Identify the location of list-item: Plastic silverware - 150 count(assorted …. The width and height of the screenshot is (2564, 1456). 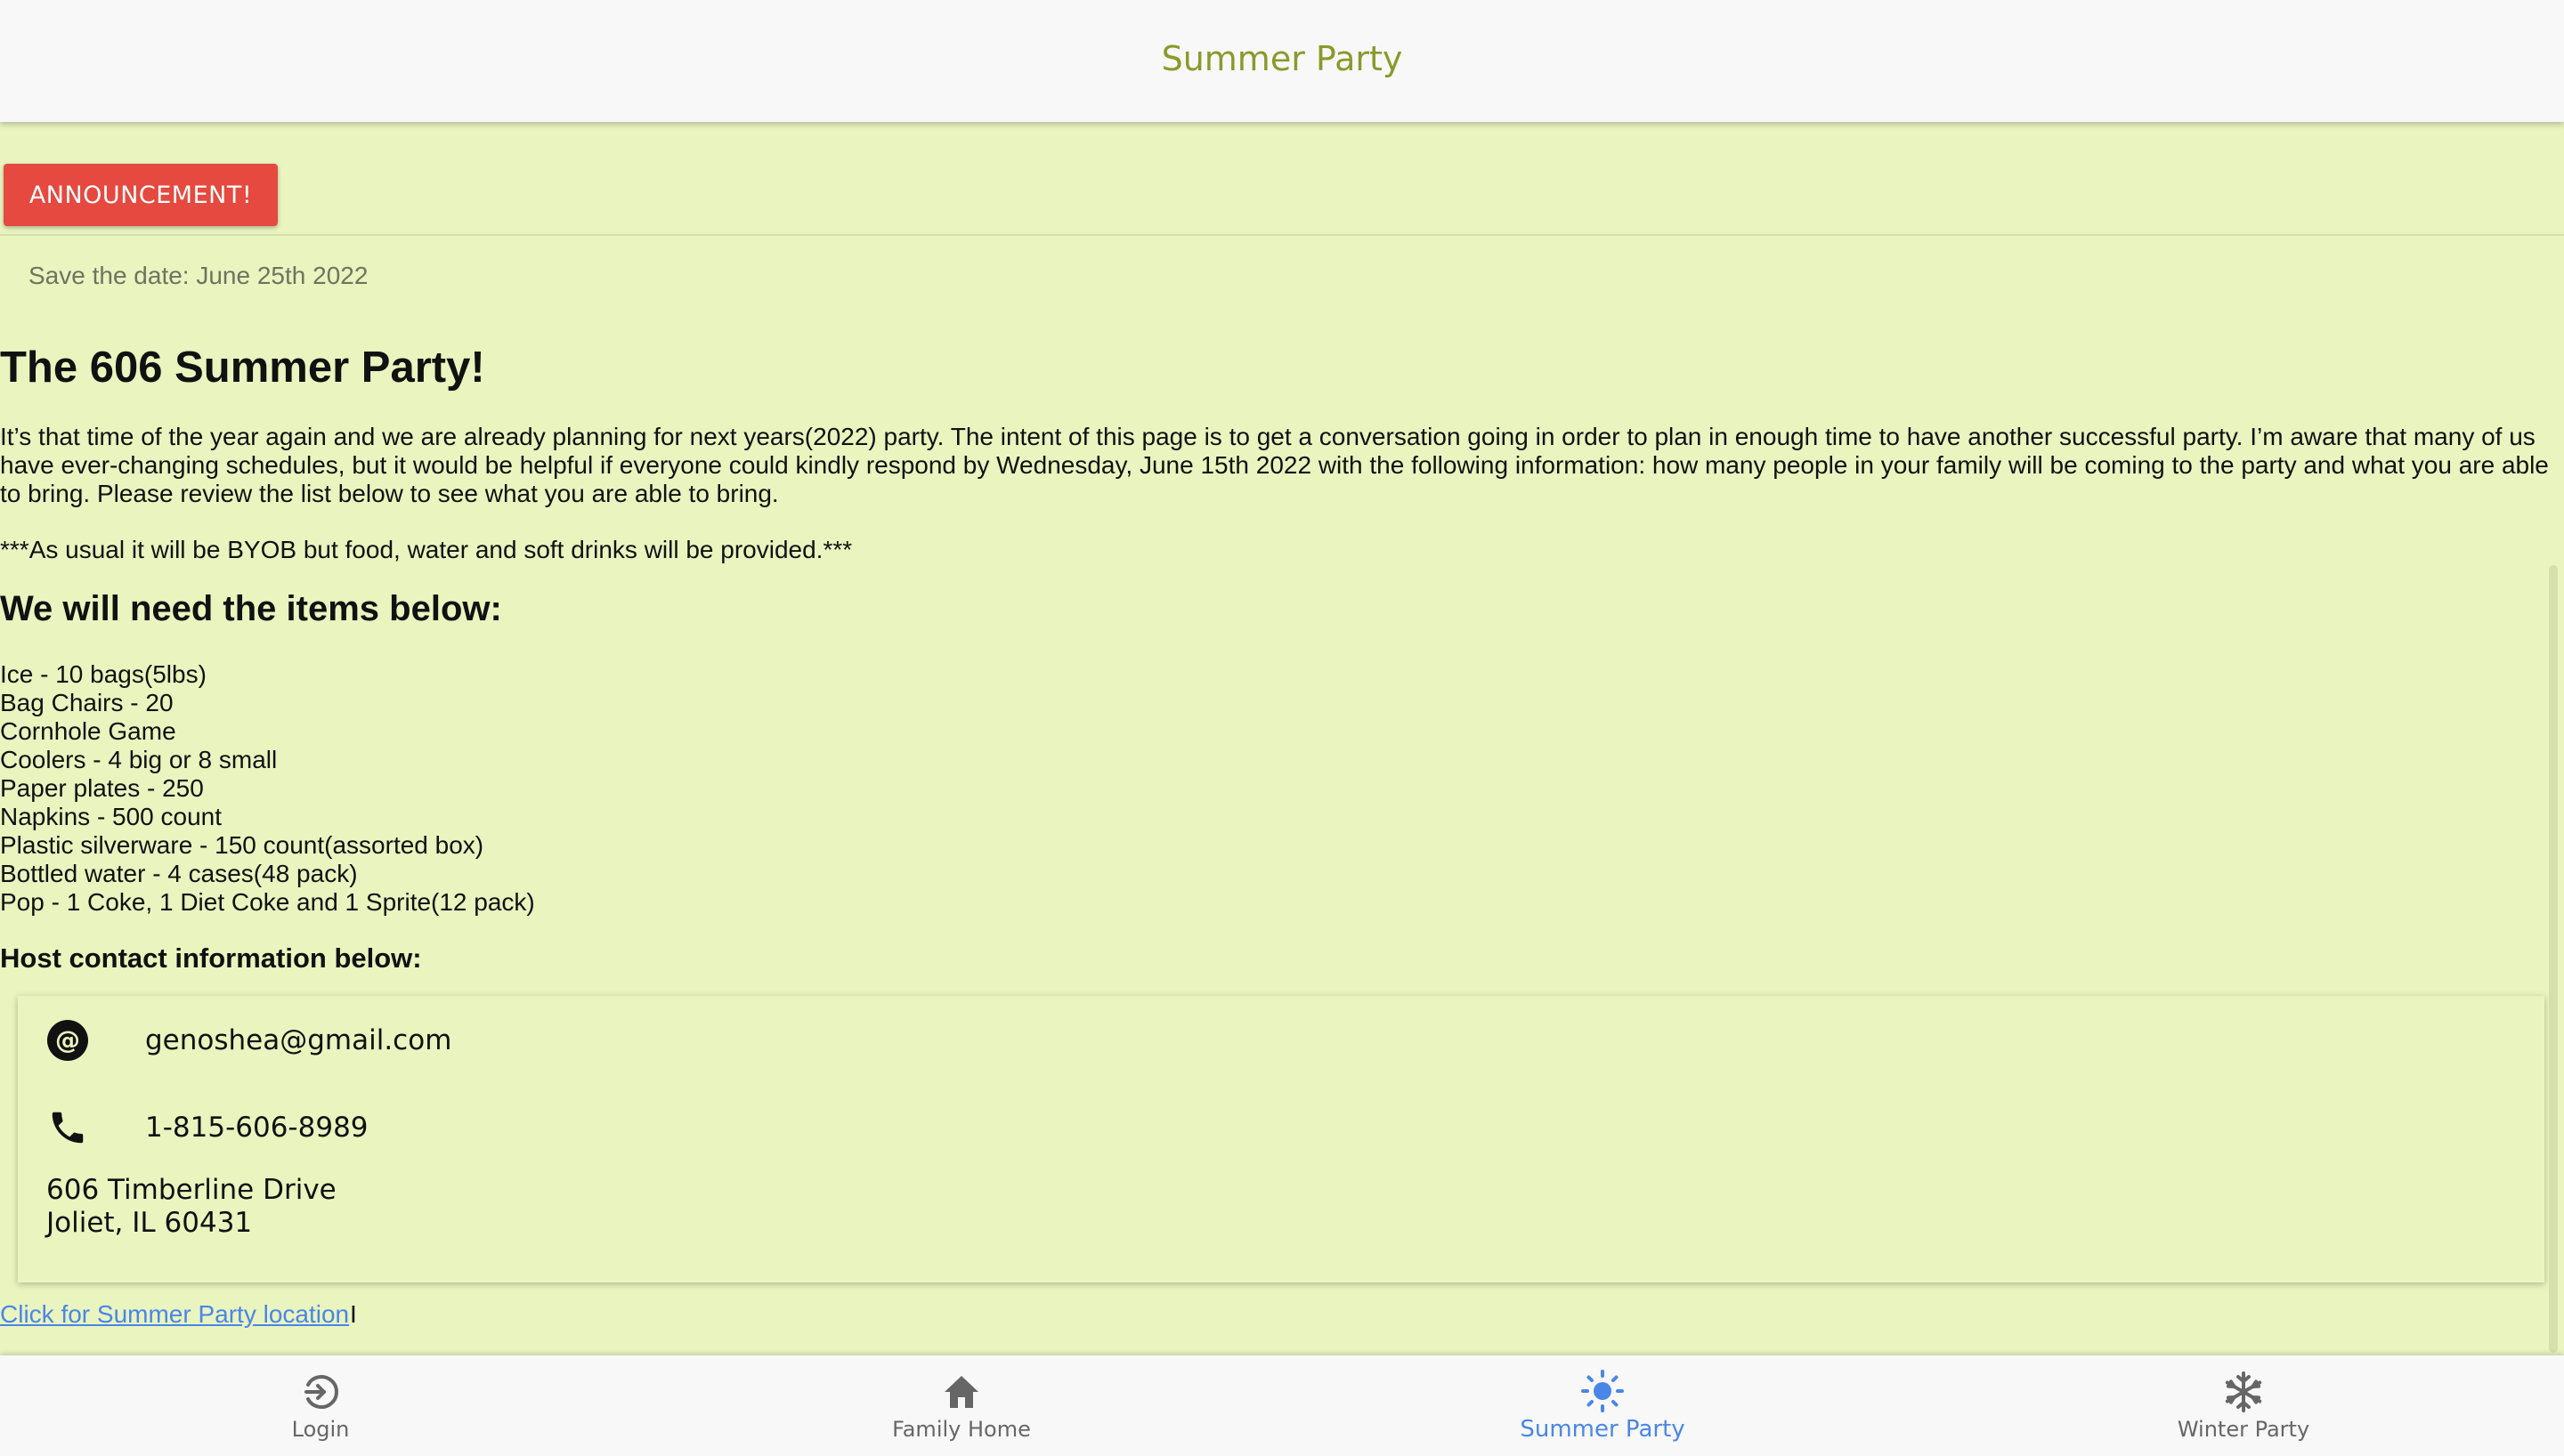
(242, 845).